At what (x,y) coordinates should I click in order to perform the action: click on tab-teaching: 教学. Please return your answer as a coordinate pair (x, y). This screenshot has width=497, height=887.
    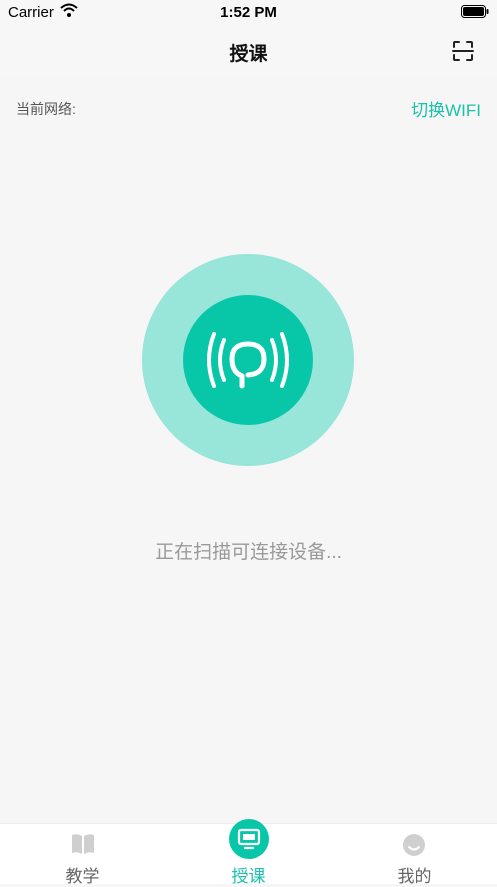
    Looking at the image, I should click on (82, 855).